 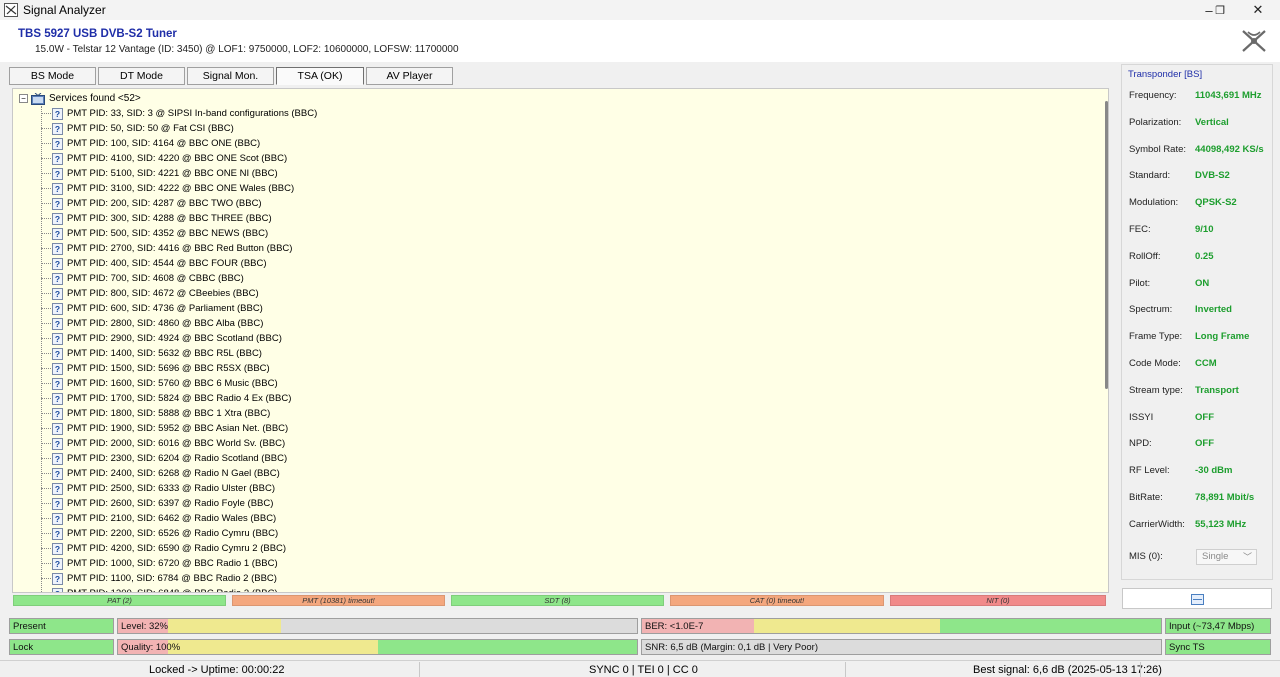 What do you see at coordinates (97, 34) in the screenshot?
I see `tuner-name: TBS 5927 USB DVB-S2 Tuner` at bounding box center [97, 34].